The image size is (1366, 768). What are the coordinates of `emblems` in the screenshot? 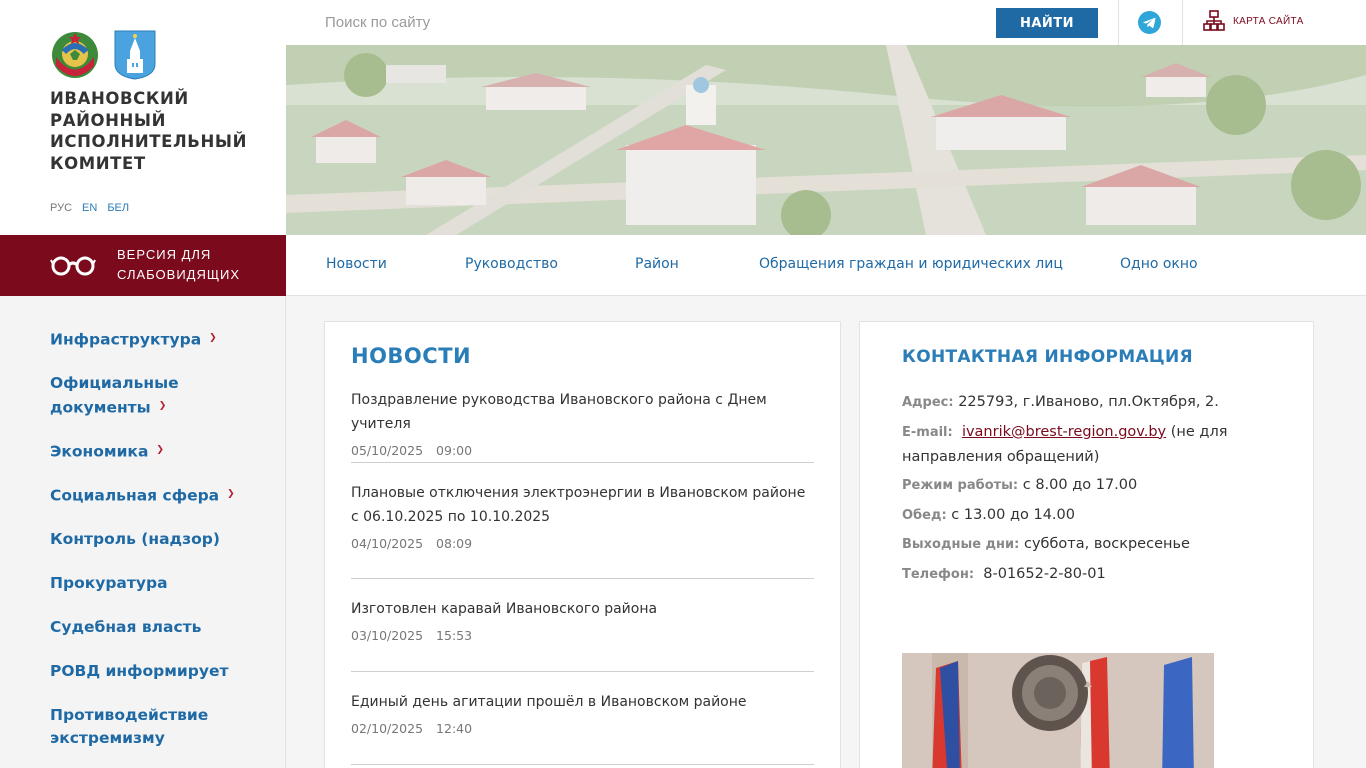 It's located at (105, 55).